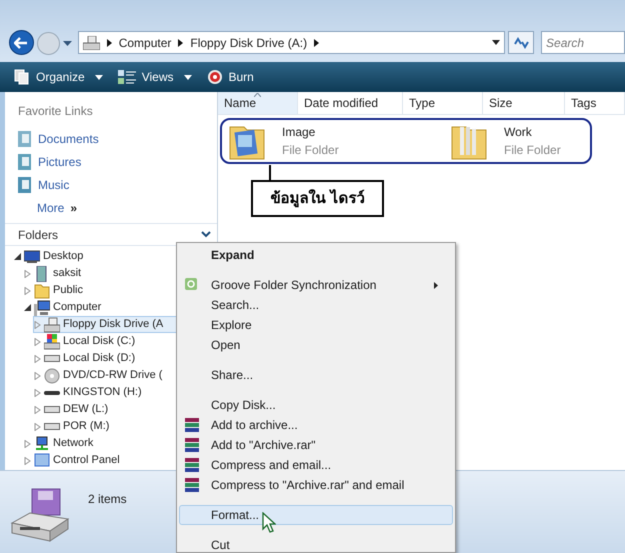  I want to click on views-icon, so click(127, 77).